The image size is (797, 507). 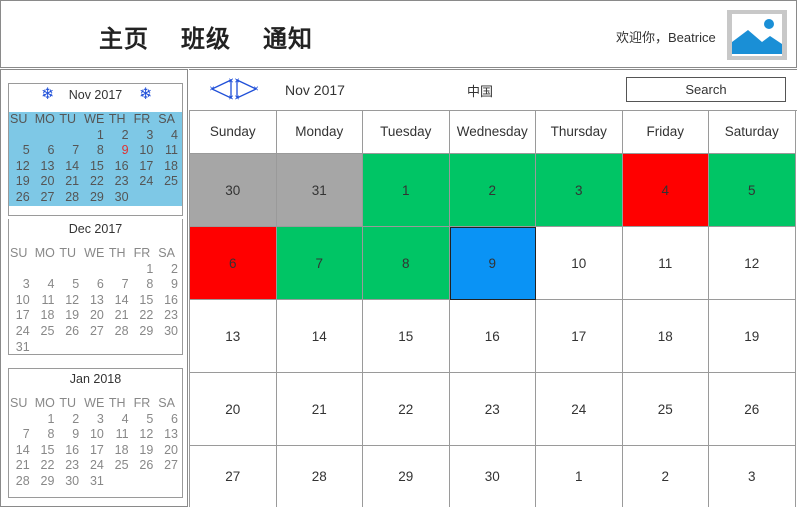 What do you see at coordinates (233, 409) in the screenshot?
I see `day-cell: 20` at bounding box center [233, 409].